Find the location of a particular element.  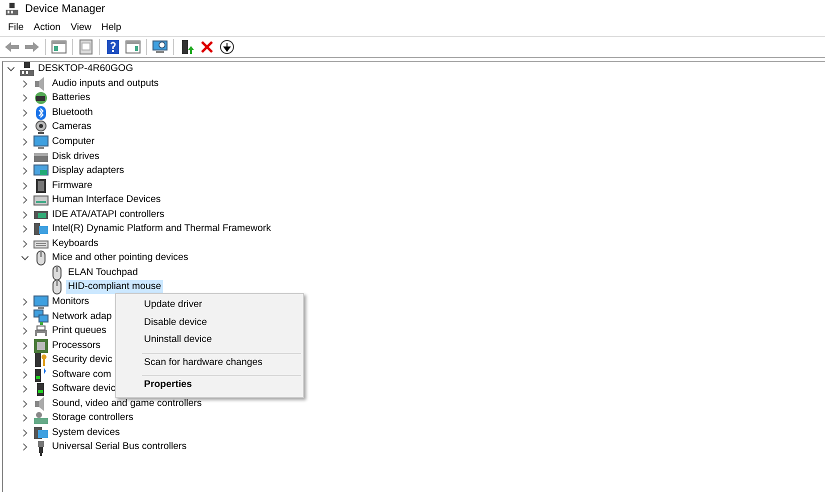

tree-item: Processors is located at coordinates (76, 345).